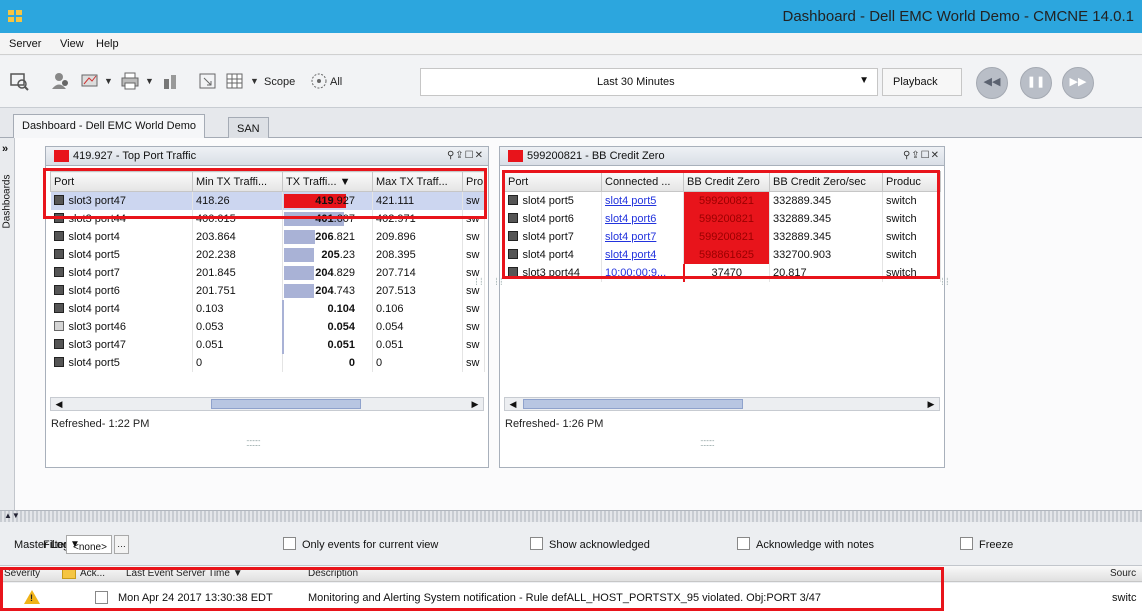 This screenshot has height=614, width=1142. What do you see at coordinates (61, 156) in the screenshot?
I see `status-square` at bounding box center [61, 156].